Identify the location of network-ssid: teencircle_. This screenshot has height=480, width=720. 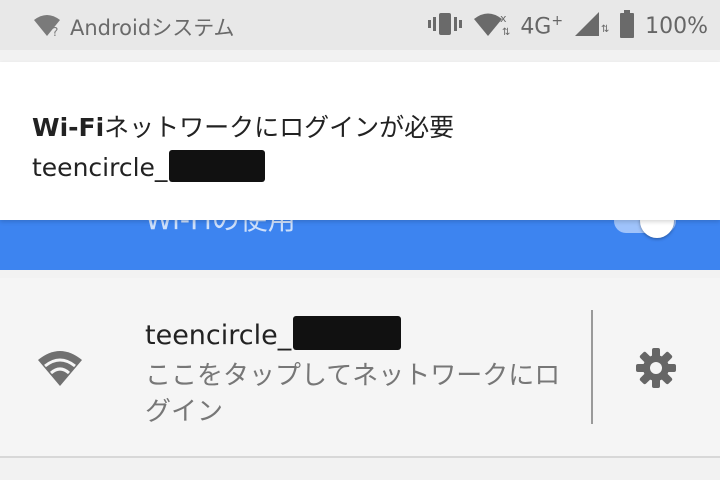
(273, 333).